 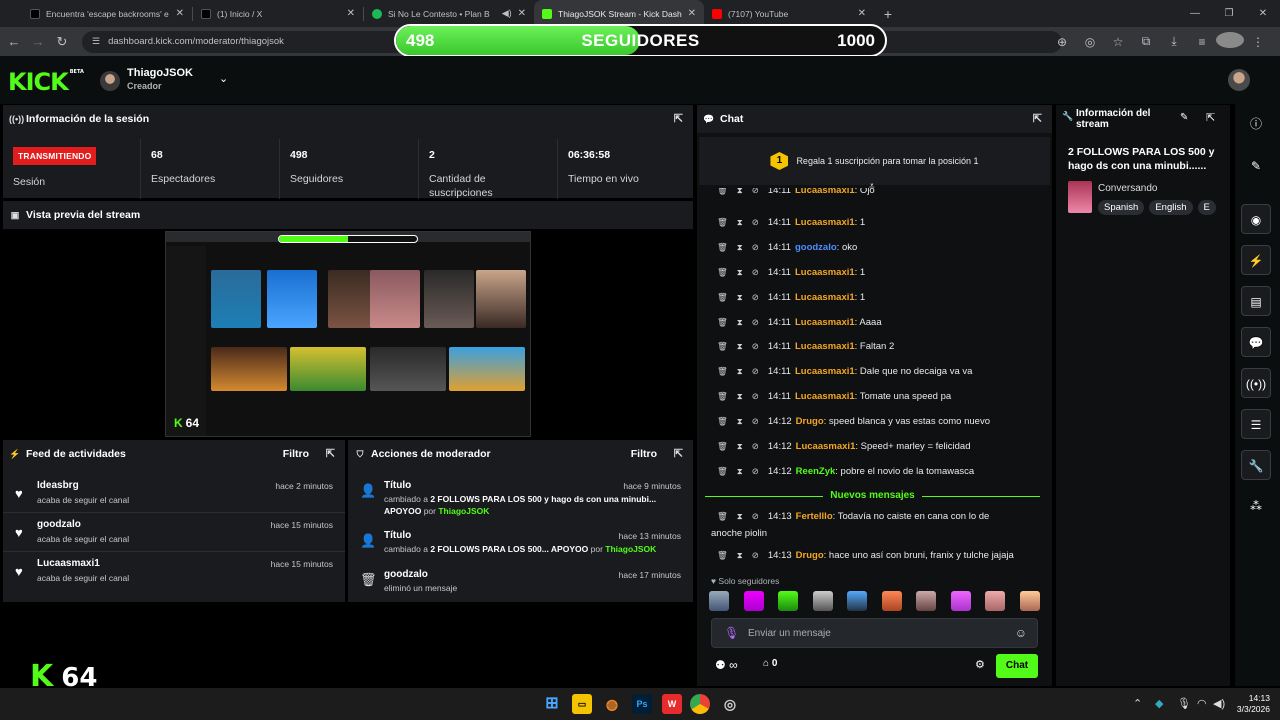 What do you see at coordinates (1146, 41) in the screenshot?
I see `extensions-icon: ⧉` at bounding box center [1146, 41].